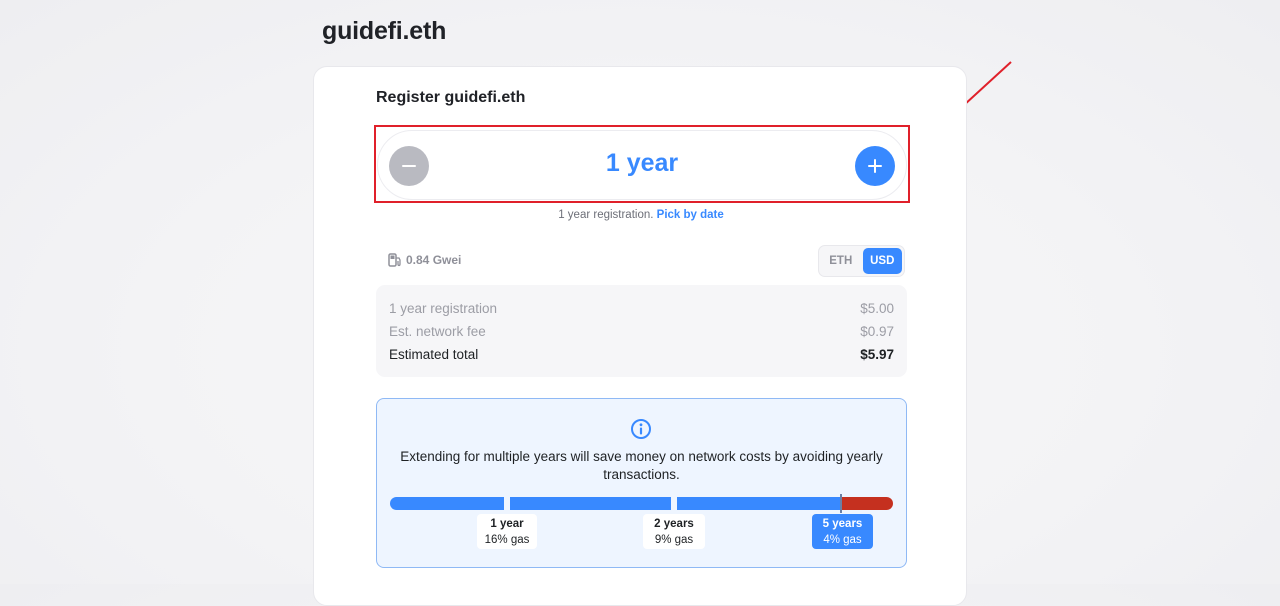  What do you see at coordinates (841, 261) in the screenshot?
I see `currency-option-eth: ETH` at bounding box center [841, 261].